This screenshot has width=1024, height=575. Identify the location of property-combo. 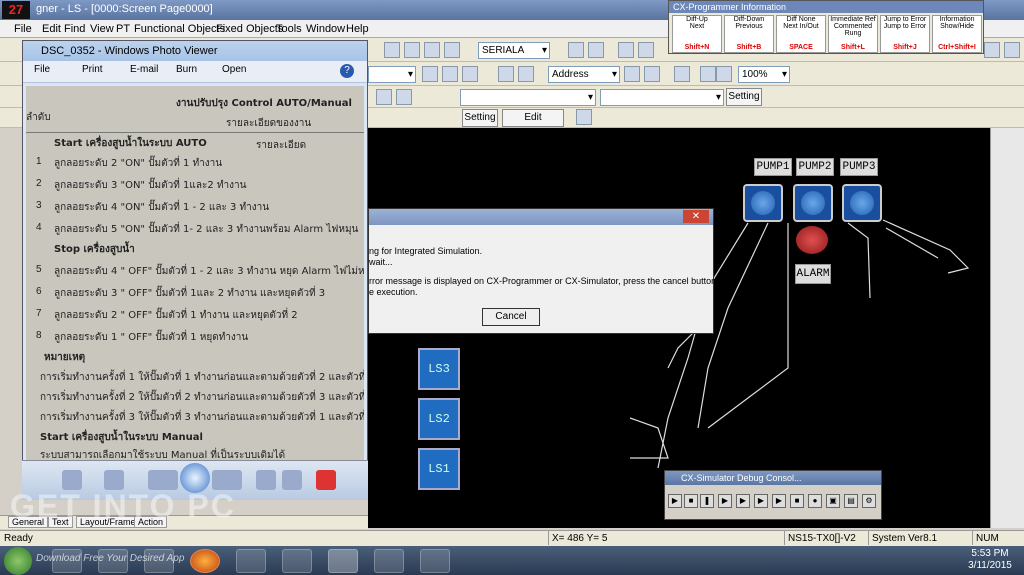
(528, 97).